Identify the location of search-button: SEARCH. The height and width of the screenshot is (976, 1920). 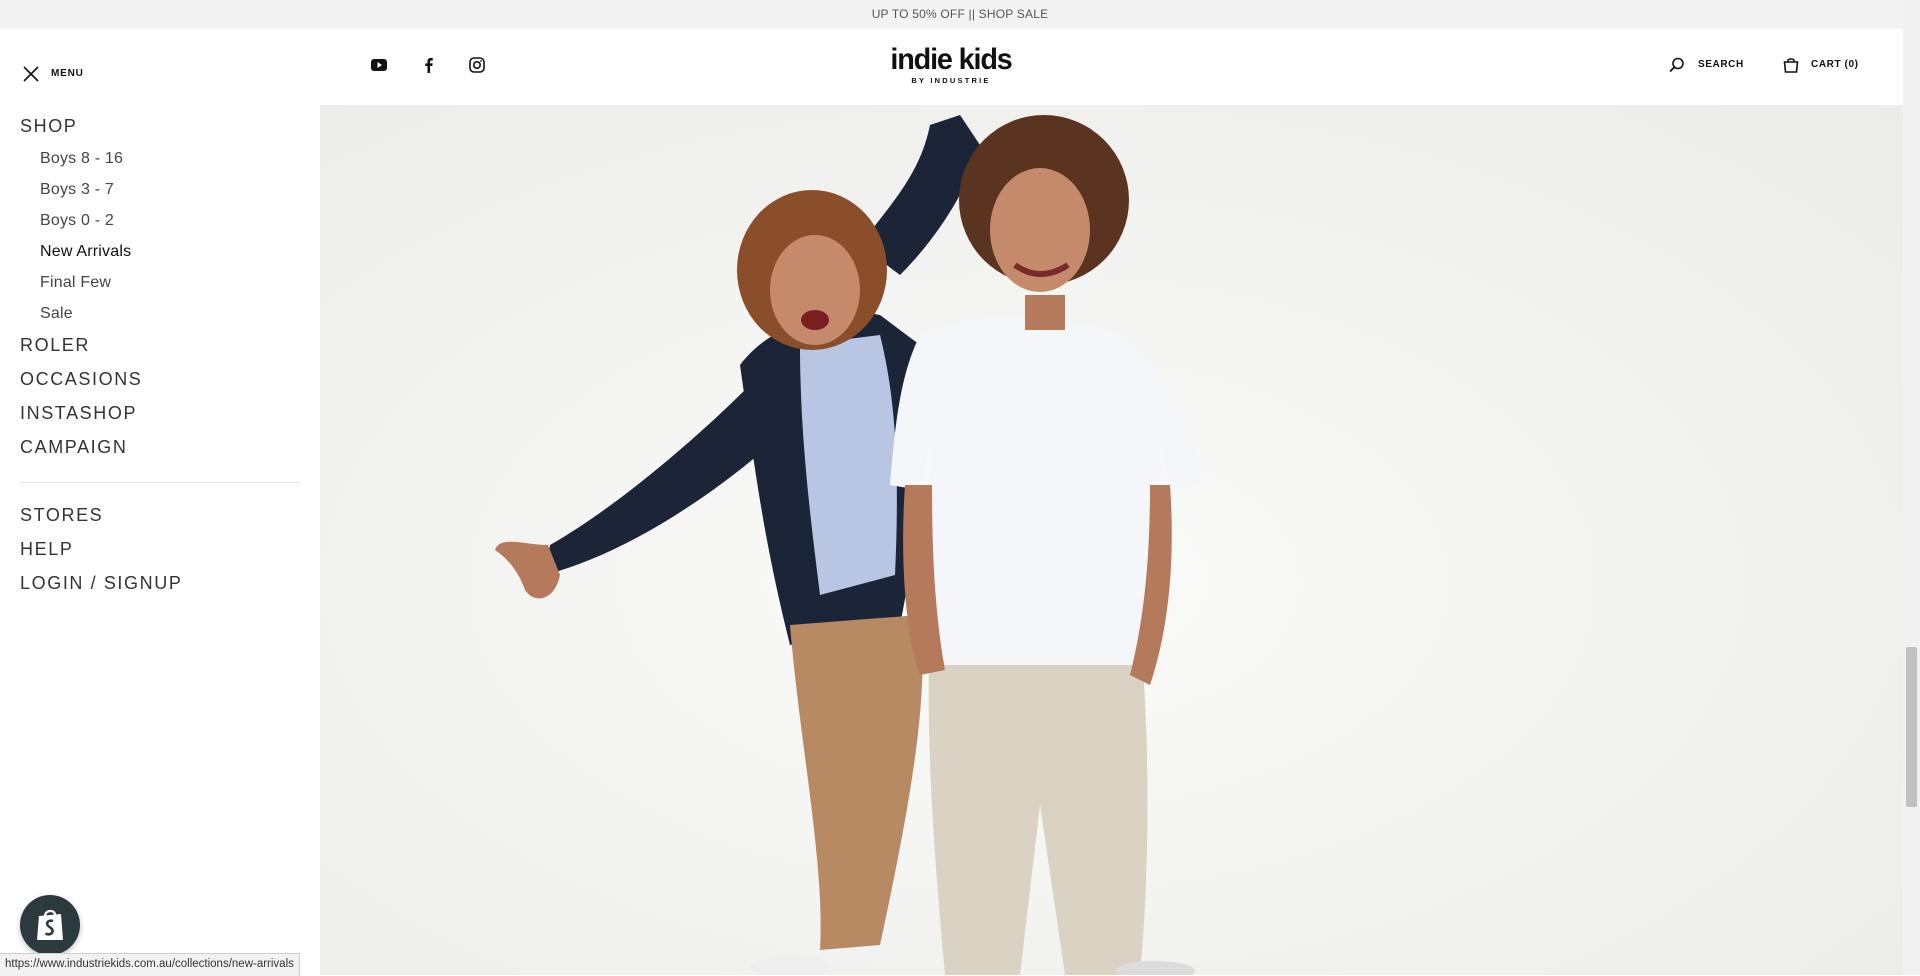
(1708, 65).